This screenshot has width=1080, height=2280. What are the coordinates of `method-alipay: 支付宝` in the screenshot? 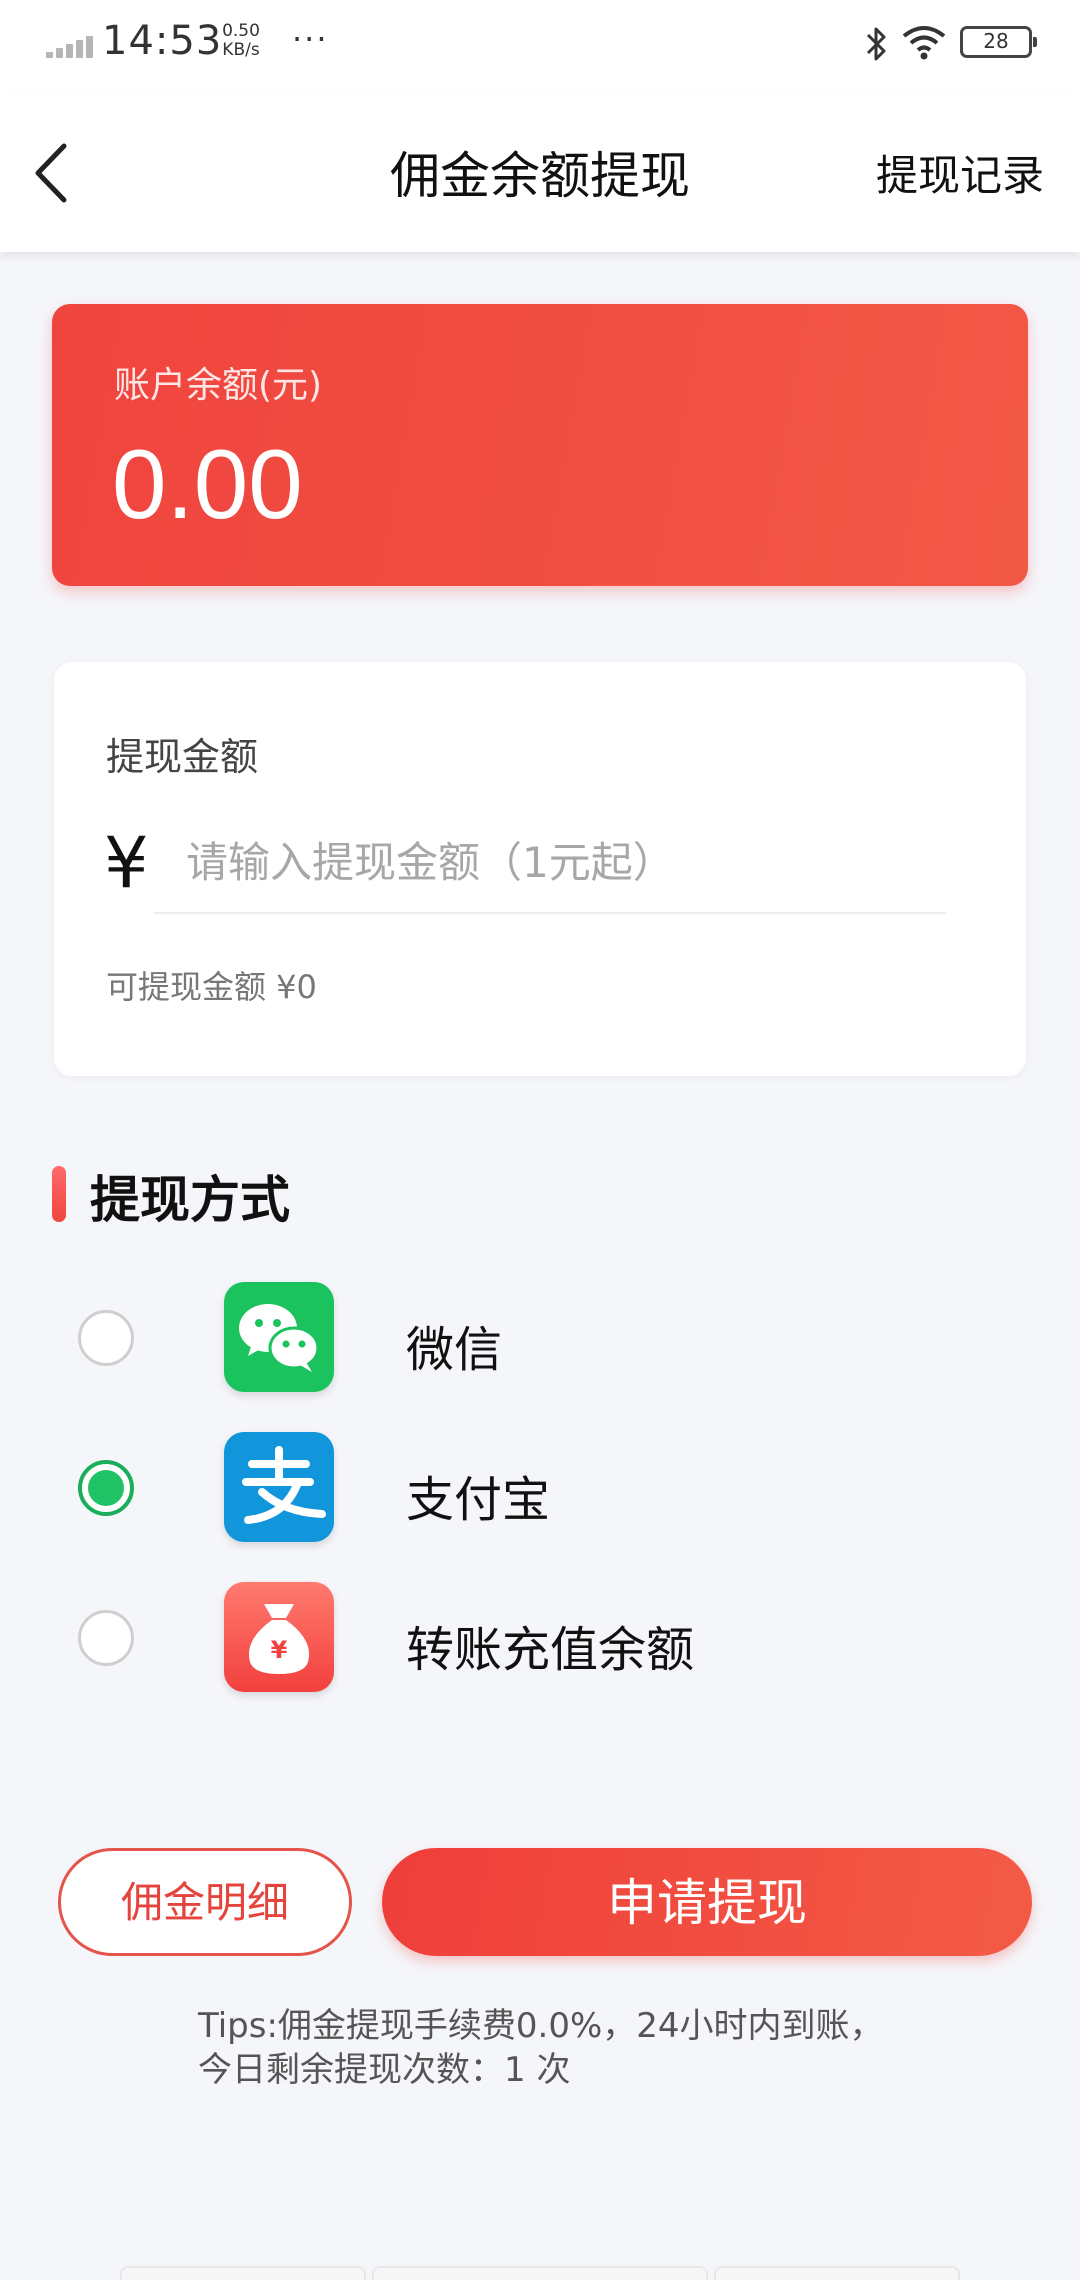 It's located at (540, 1488).